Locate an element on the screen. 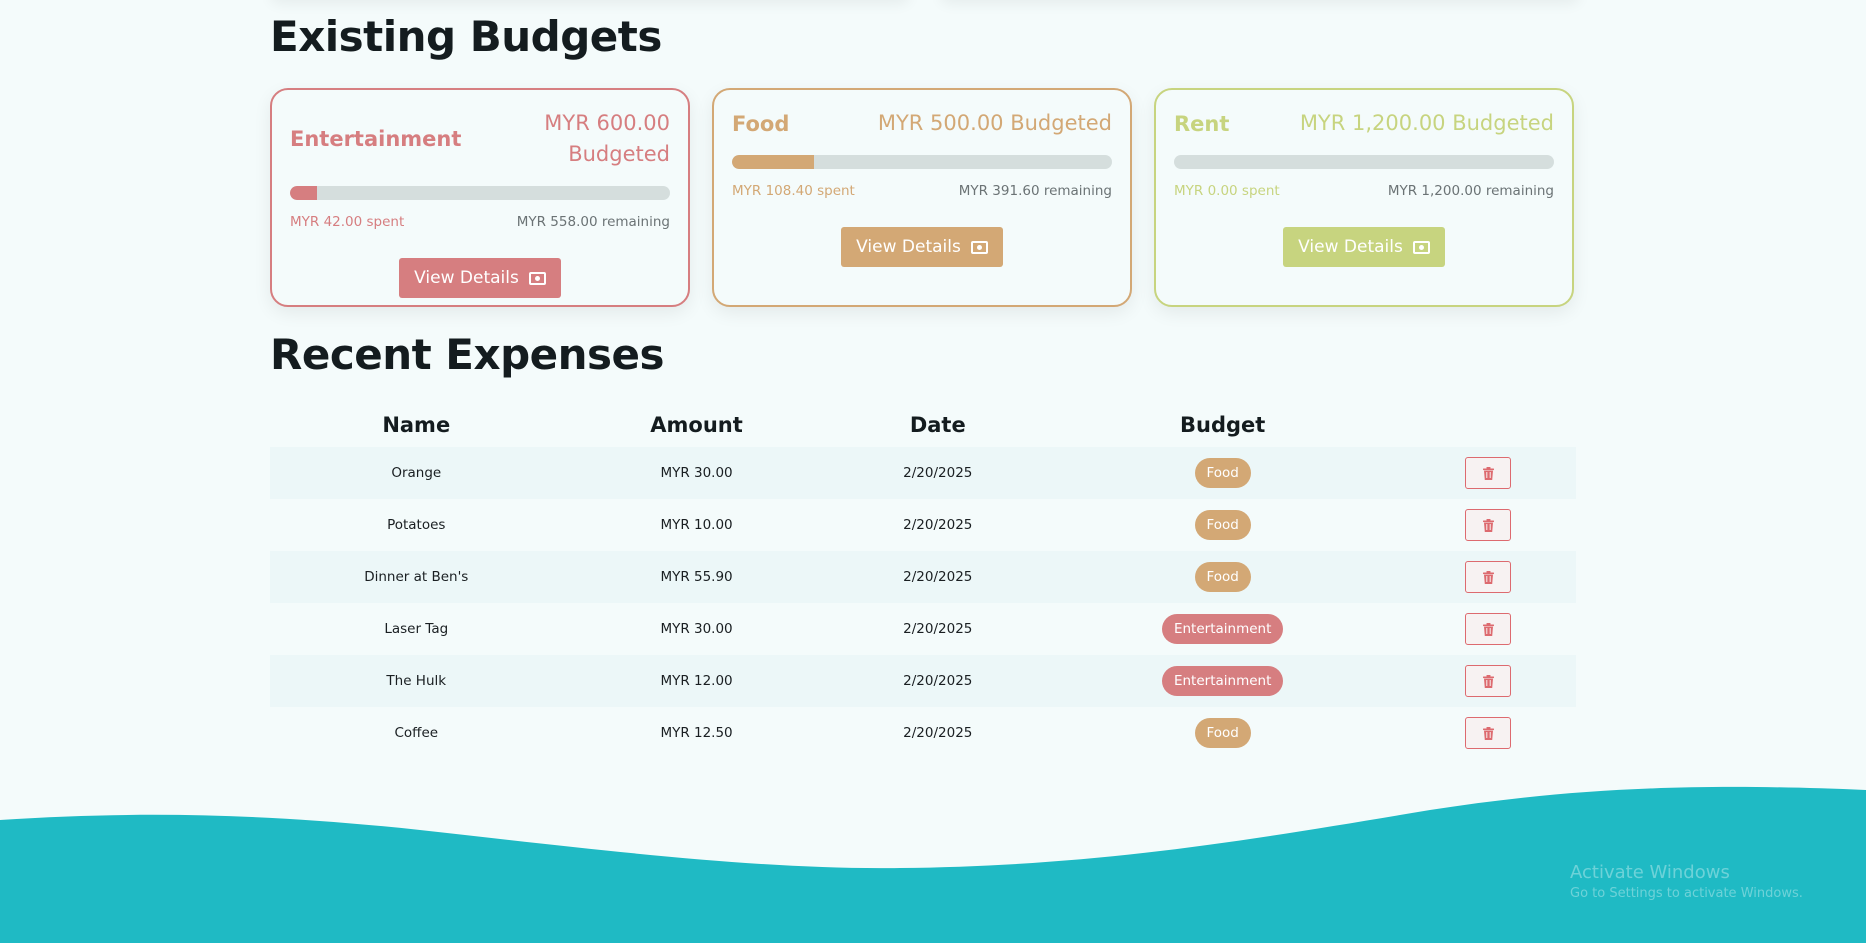 This screenshot has height=943, width=1866. budget-spent: MYR 42.00 spent is located at coordinates (347, 222).